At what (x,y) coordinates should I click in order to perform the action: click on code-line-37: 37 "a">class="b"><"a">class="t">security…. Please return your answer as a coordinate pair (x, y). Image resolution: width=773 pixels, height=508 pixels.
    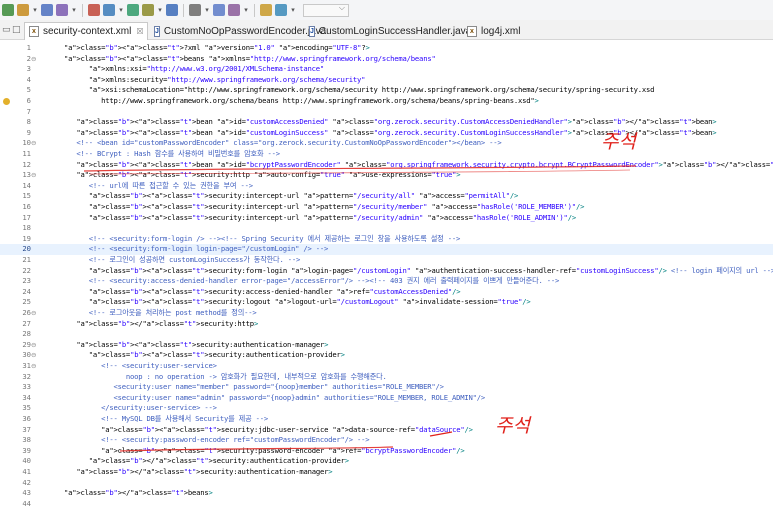
    Looking at the image, I should click on (386, 430).